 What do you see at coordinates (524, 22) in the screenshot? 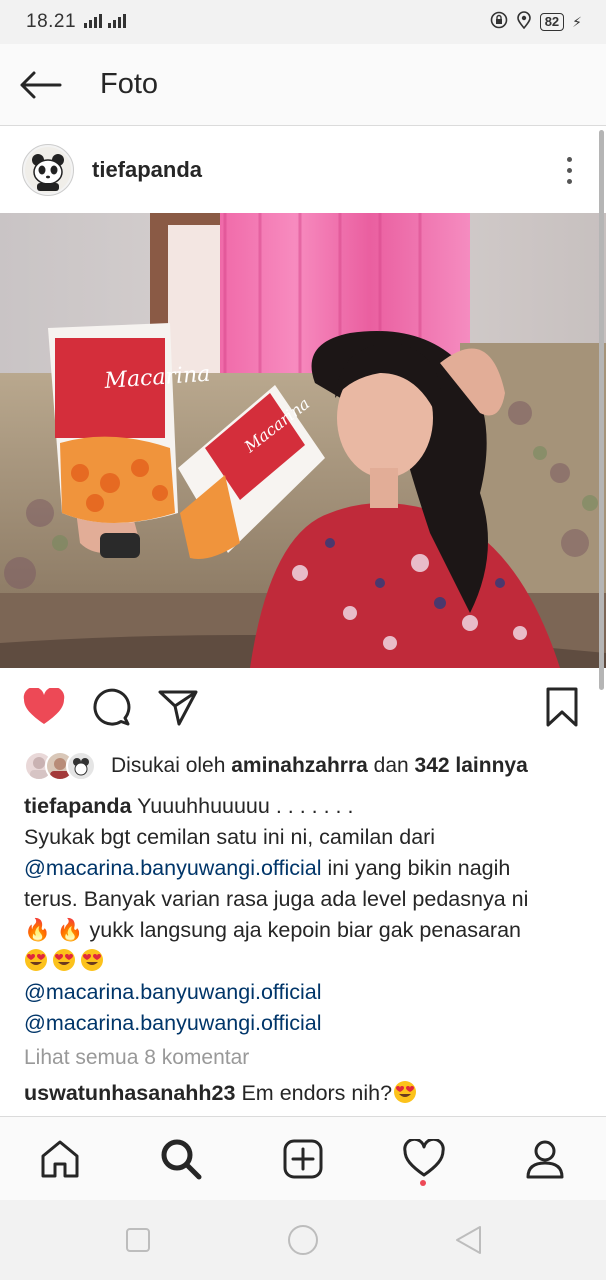
I see `location-icon` at bounding box center [524, 22].